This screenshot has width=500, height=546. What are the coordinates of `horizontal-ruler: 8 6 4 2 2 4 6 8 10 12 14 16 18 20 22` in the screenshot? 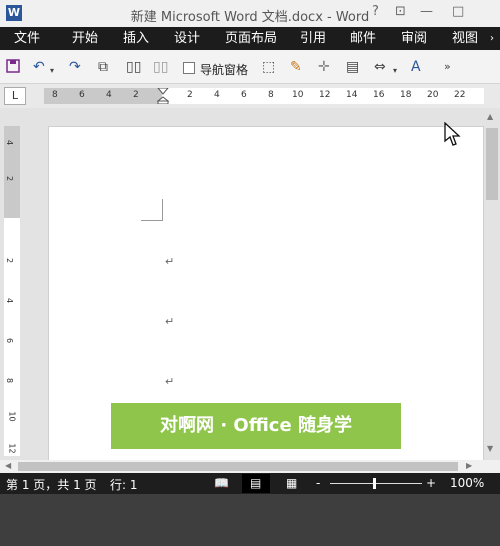 It's located at (264, 96).